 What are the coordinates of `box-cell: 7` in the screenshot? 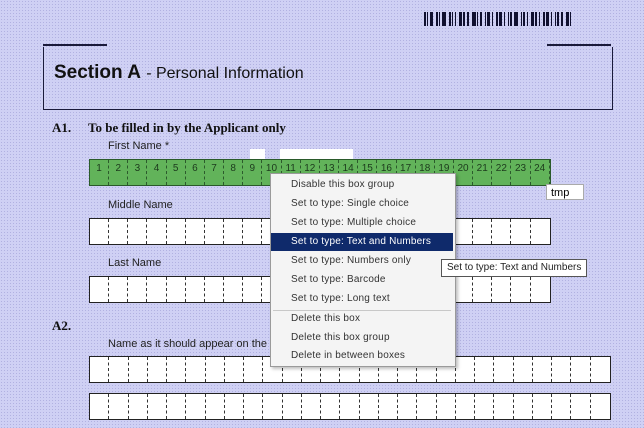 It's located at (215, 172).